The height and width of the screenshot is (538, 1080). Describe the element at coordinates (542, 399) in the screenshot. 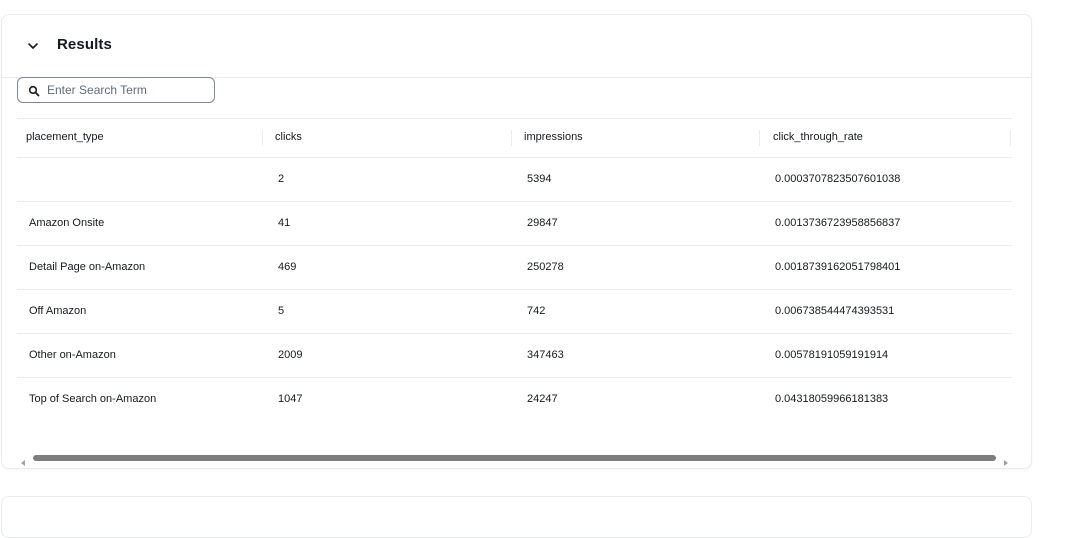

I see `cell-impressions: 24247` at that location.